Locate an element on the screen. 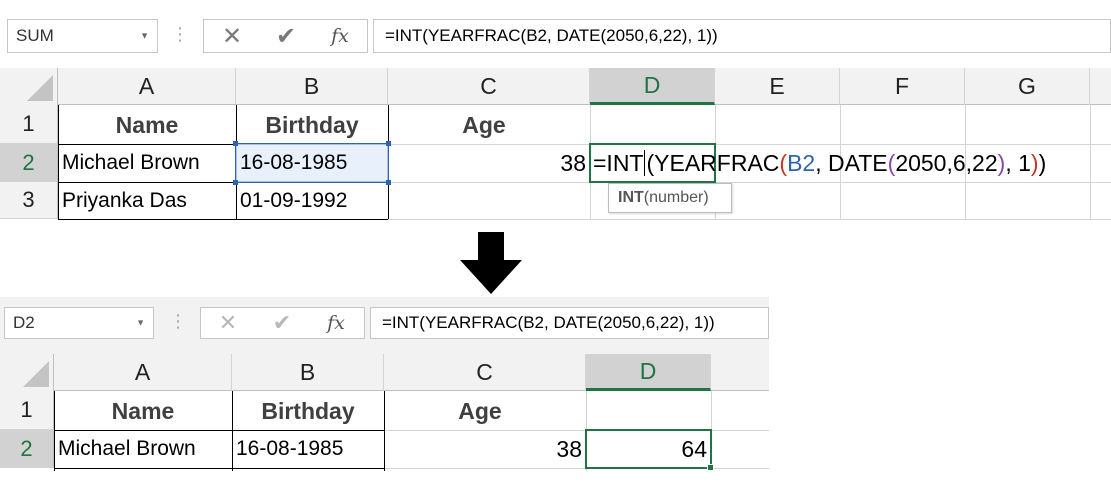  column-header-g: G is located at coordinates (1027, 86).